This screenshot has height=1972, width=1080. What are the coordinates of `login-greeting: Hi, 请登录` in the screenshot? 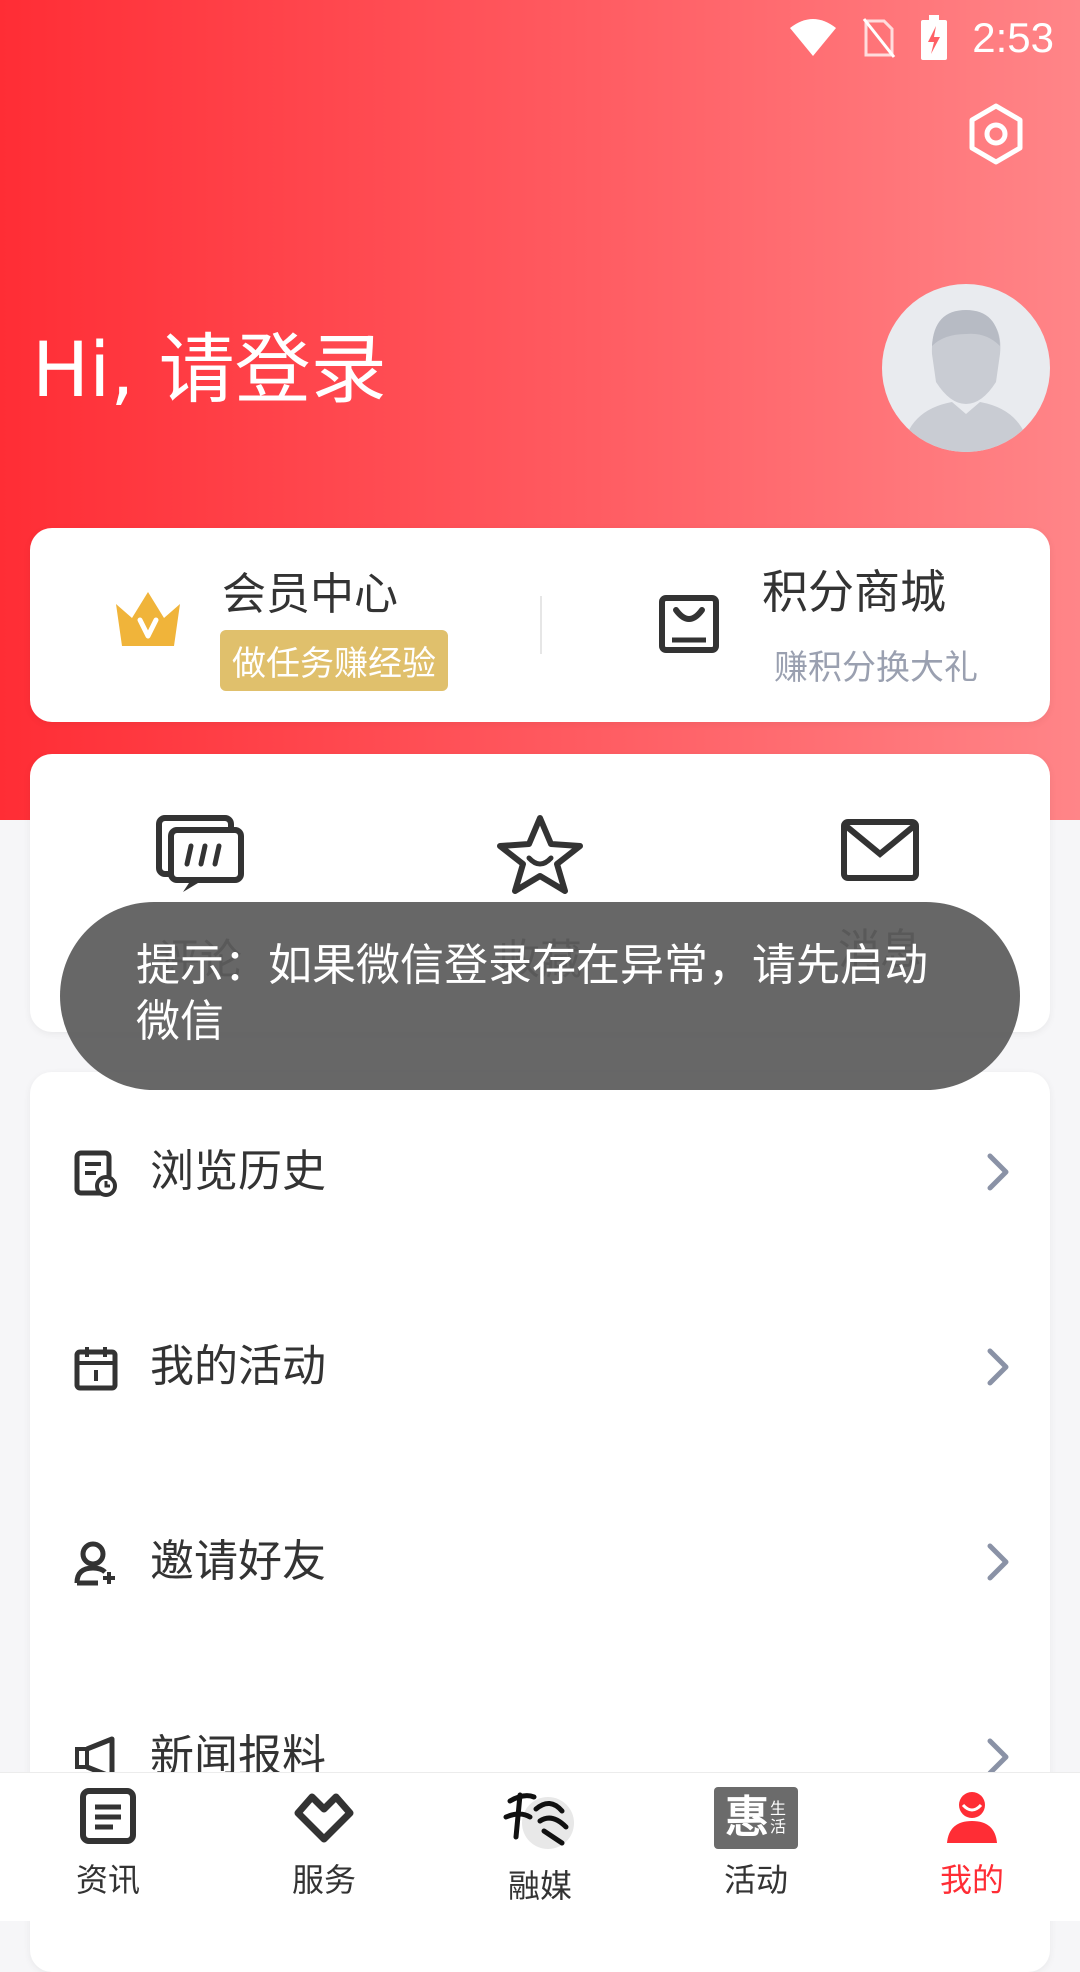 It's located at (209, 370).